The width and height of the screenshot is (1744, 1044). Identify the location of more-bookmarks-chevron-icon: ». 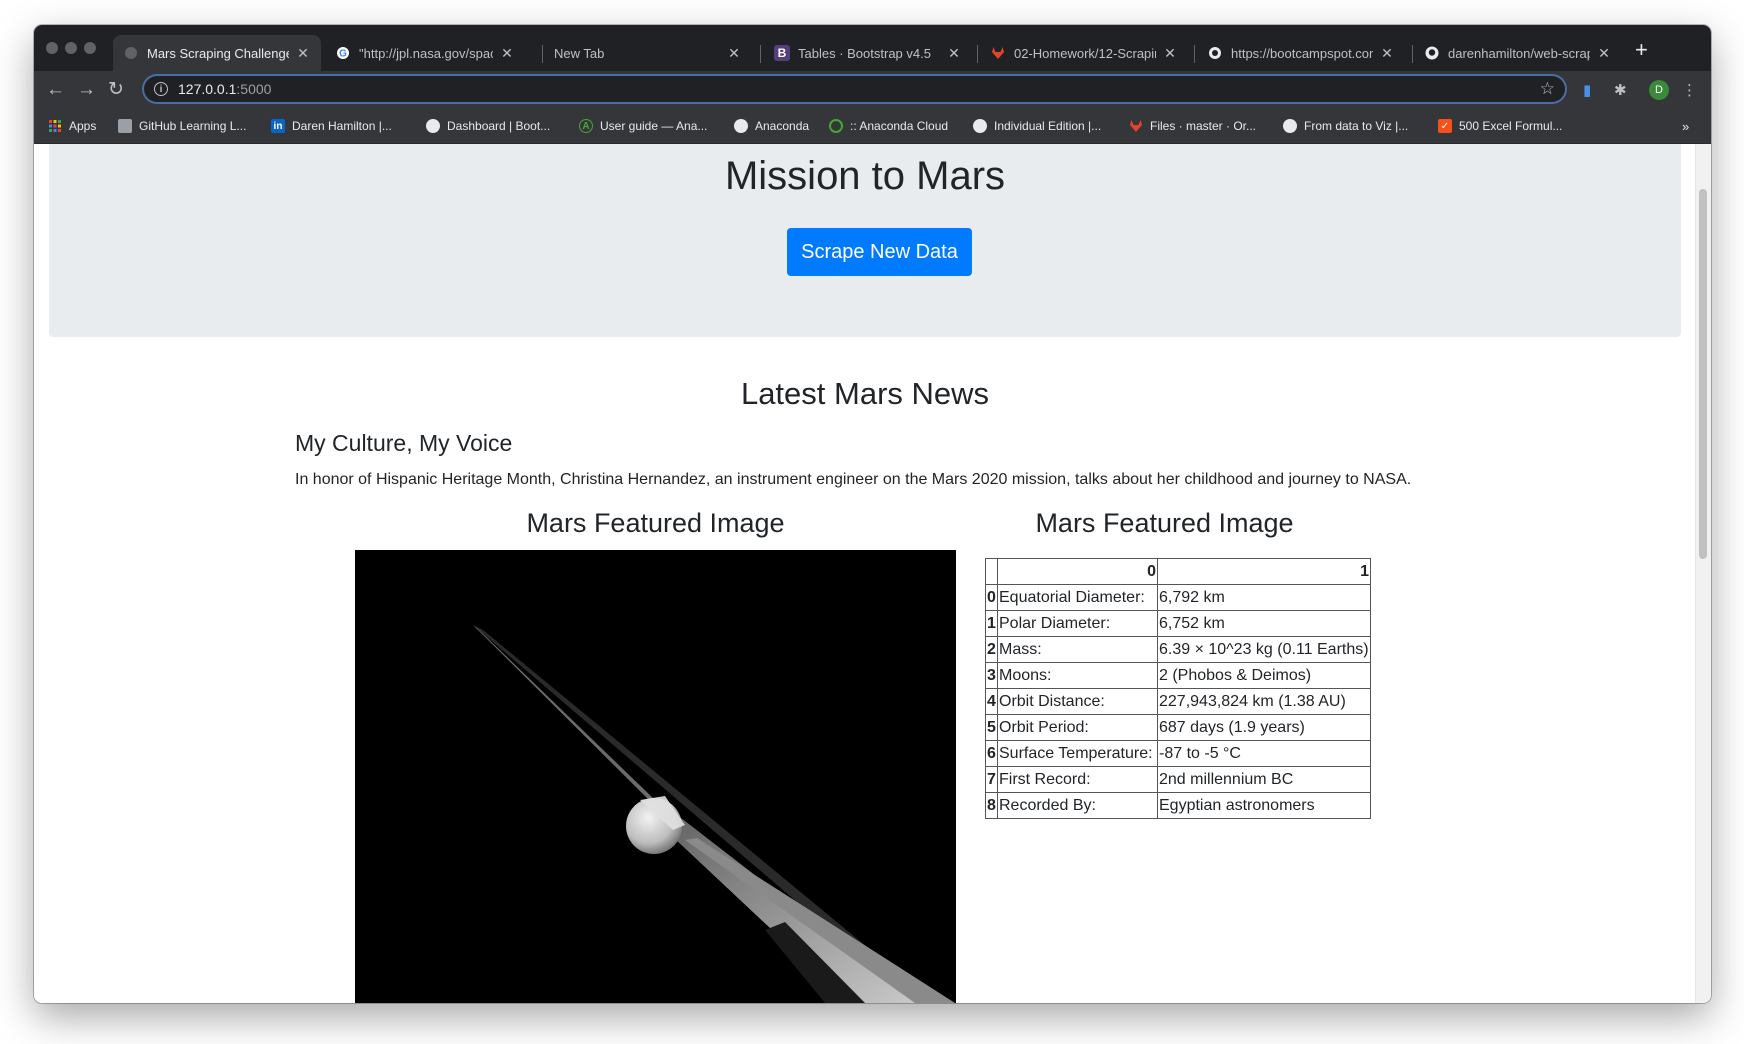
(1685, 126).